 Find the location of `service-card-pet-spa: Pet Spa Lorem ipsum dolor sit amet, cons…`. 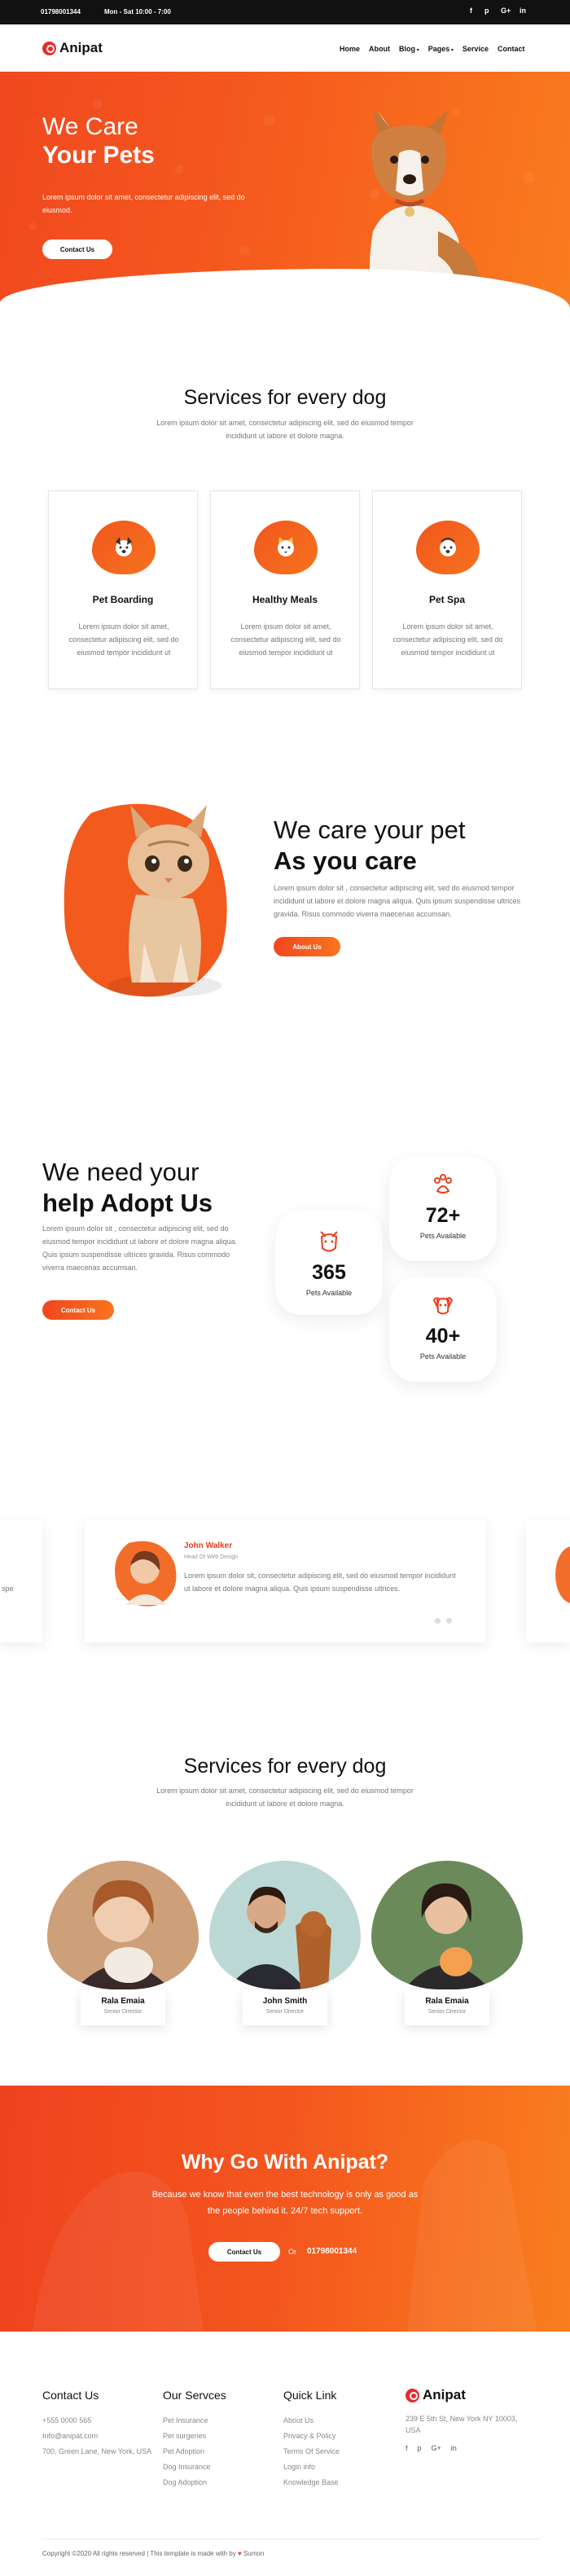

service-card-pet-spa: Pet Spa Lorem ipsum dolor sit amet, cons… is located at coordinates (447, 589).